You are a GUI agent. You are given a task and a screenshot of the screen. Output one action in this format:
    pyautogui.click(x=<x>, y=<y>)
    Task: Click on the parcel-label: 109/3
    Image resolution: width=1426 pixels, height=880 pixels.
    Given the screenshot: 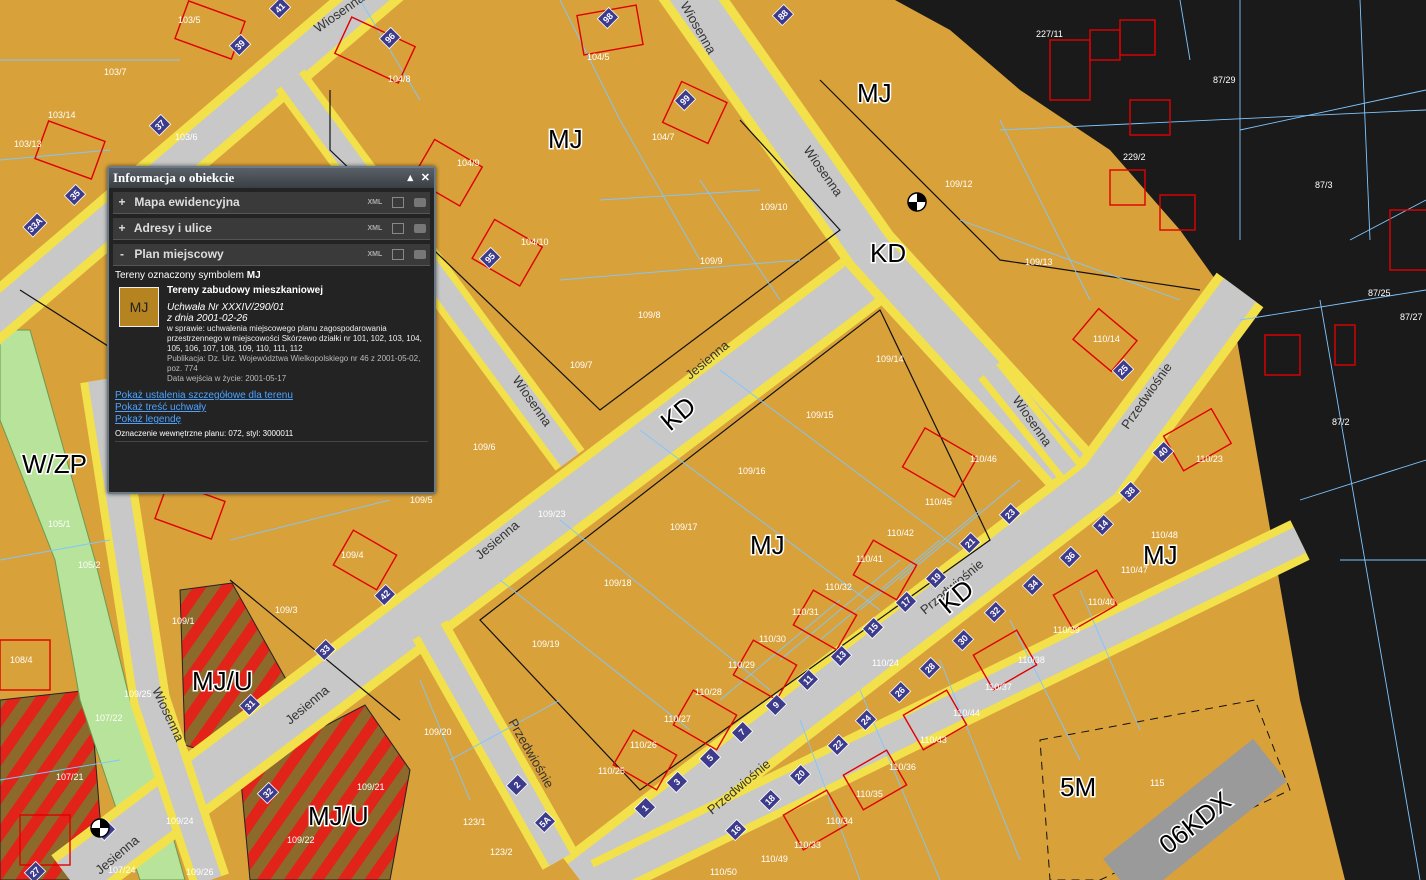 What is the action you would take?
    pyautogui.click(x=286, y=610)
    